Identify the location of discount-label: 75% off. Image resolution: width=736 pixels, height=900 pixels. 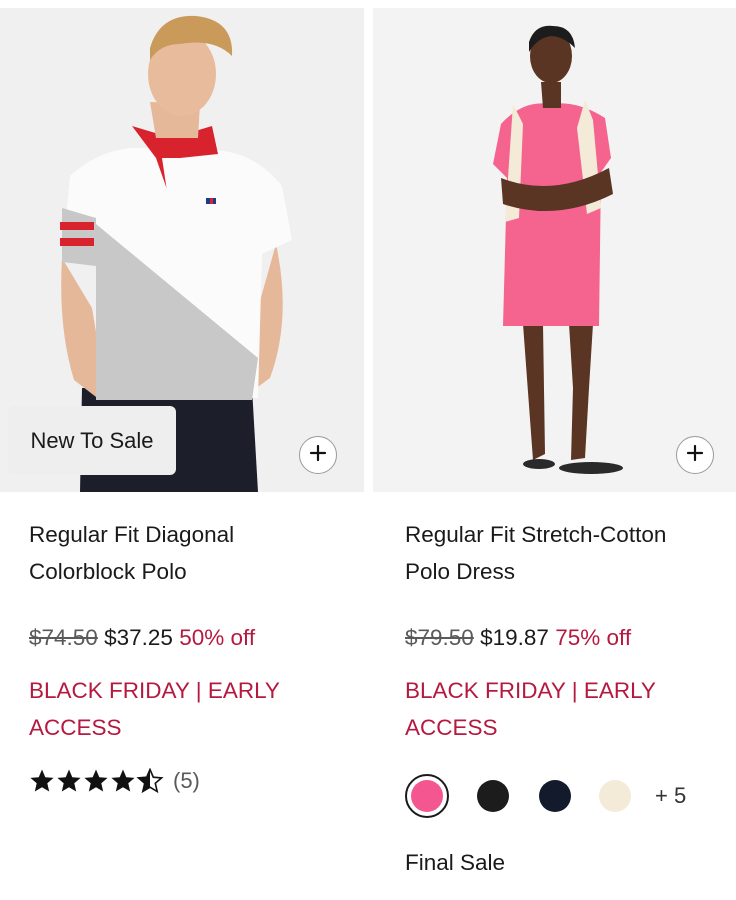
(593, 637).